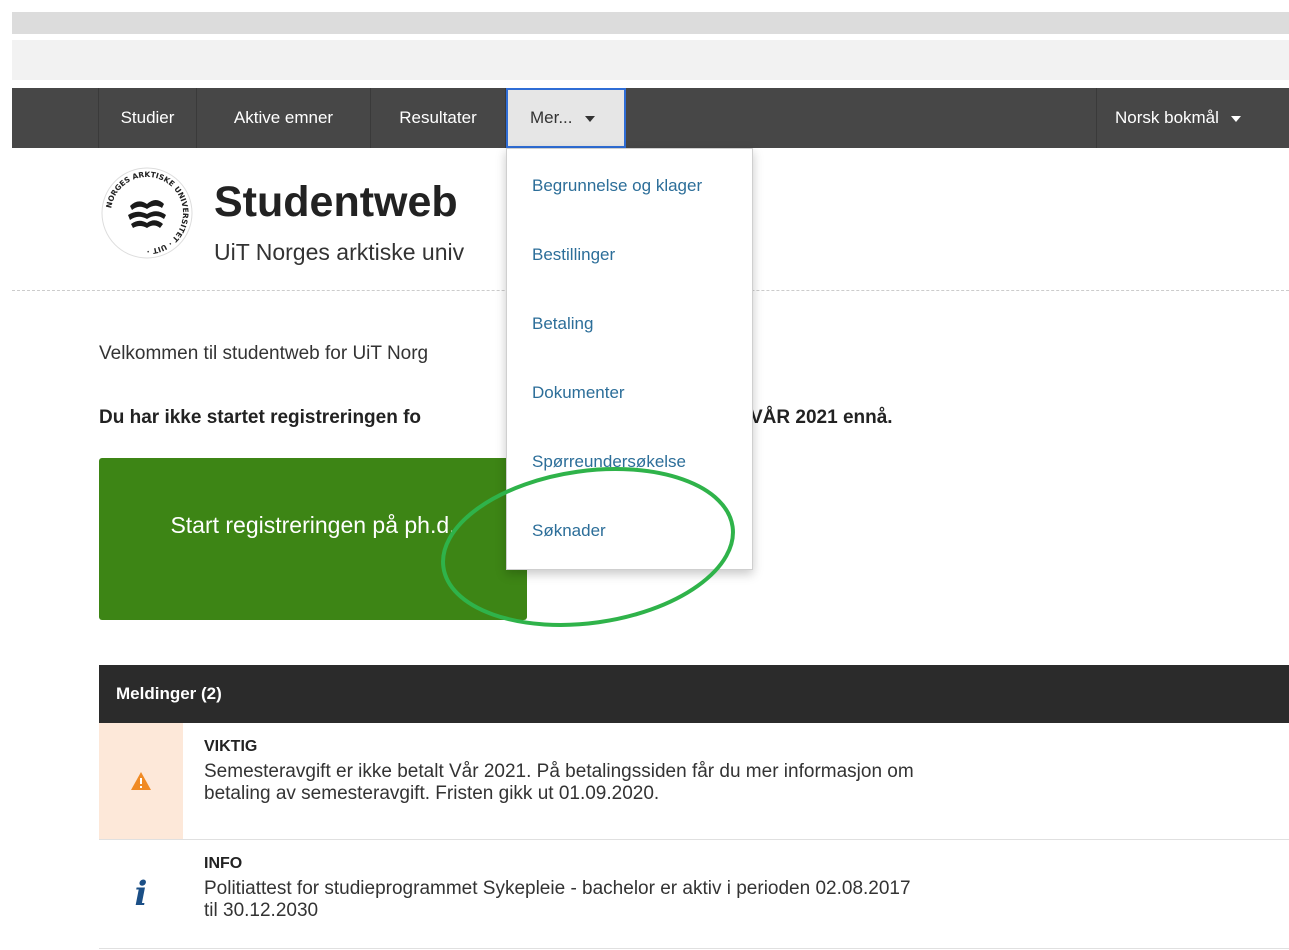 The image size is (1289, 950). What do you see at coordinates (650, 60) in the screenshot?
I see `browser-toolbar` at bounding box center [650, 60].